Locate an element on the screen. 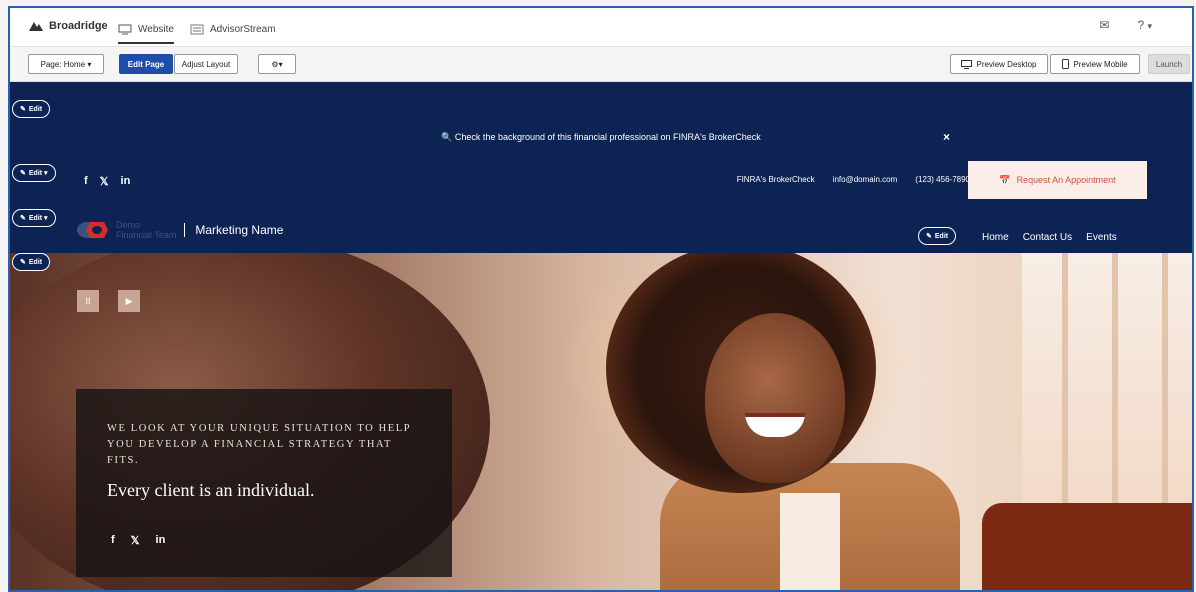  edit-page-button: Edit Page is located at coordinates (146, 64).